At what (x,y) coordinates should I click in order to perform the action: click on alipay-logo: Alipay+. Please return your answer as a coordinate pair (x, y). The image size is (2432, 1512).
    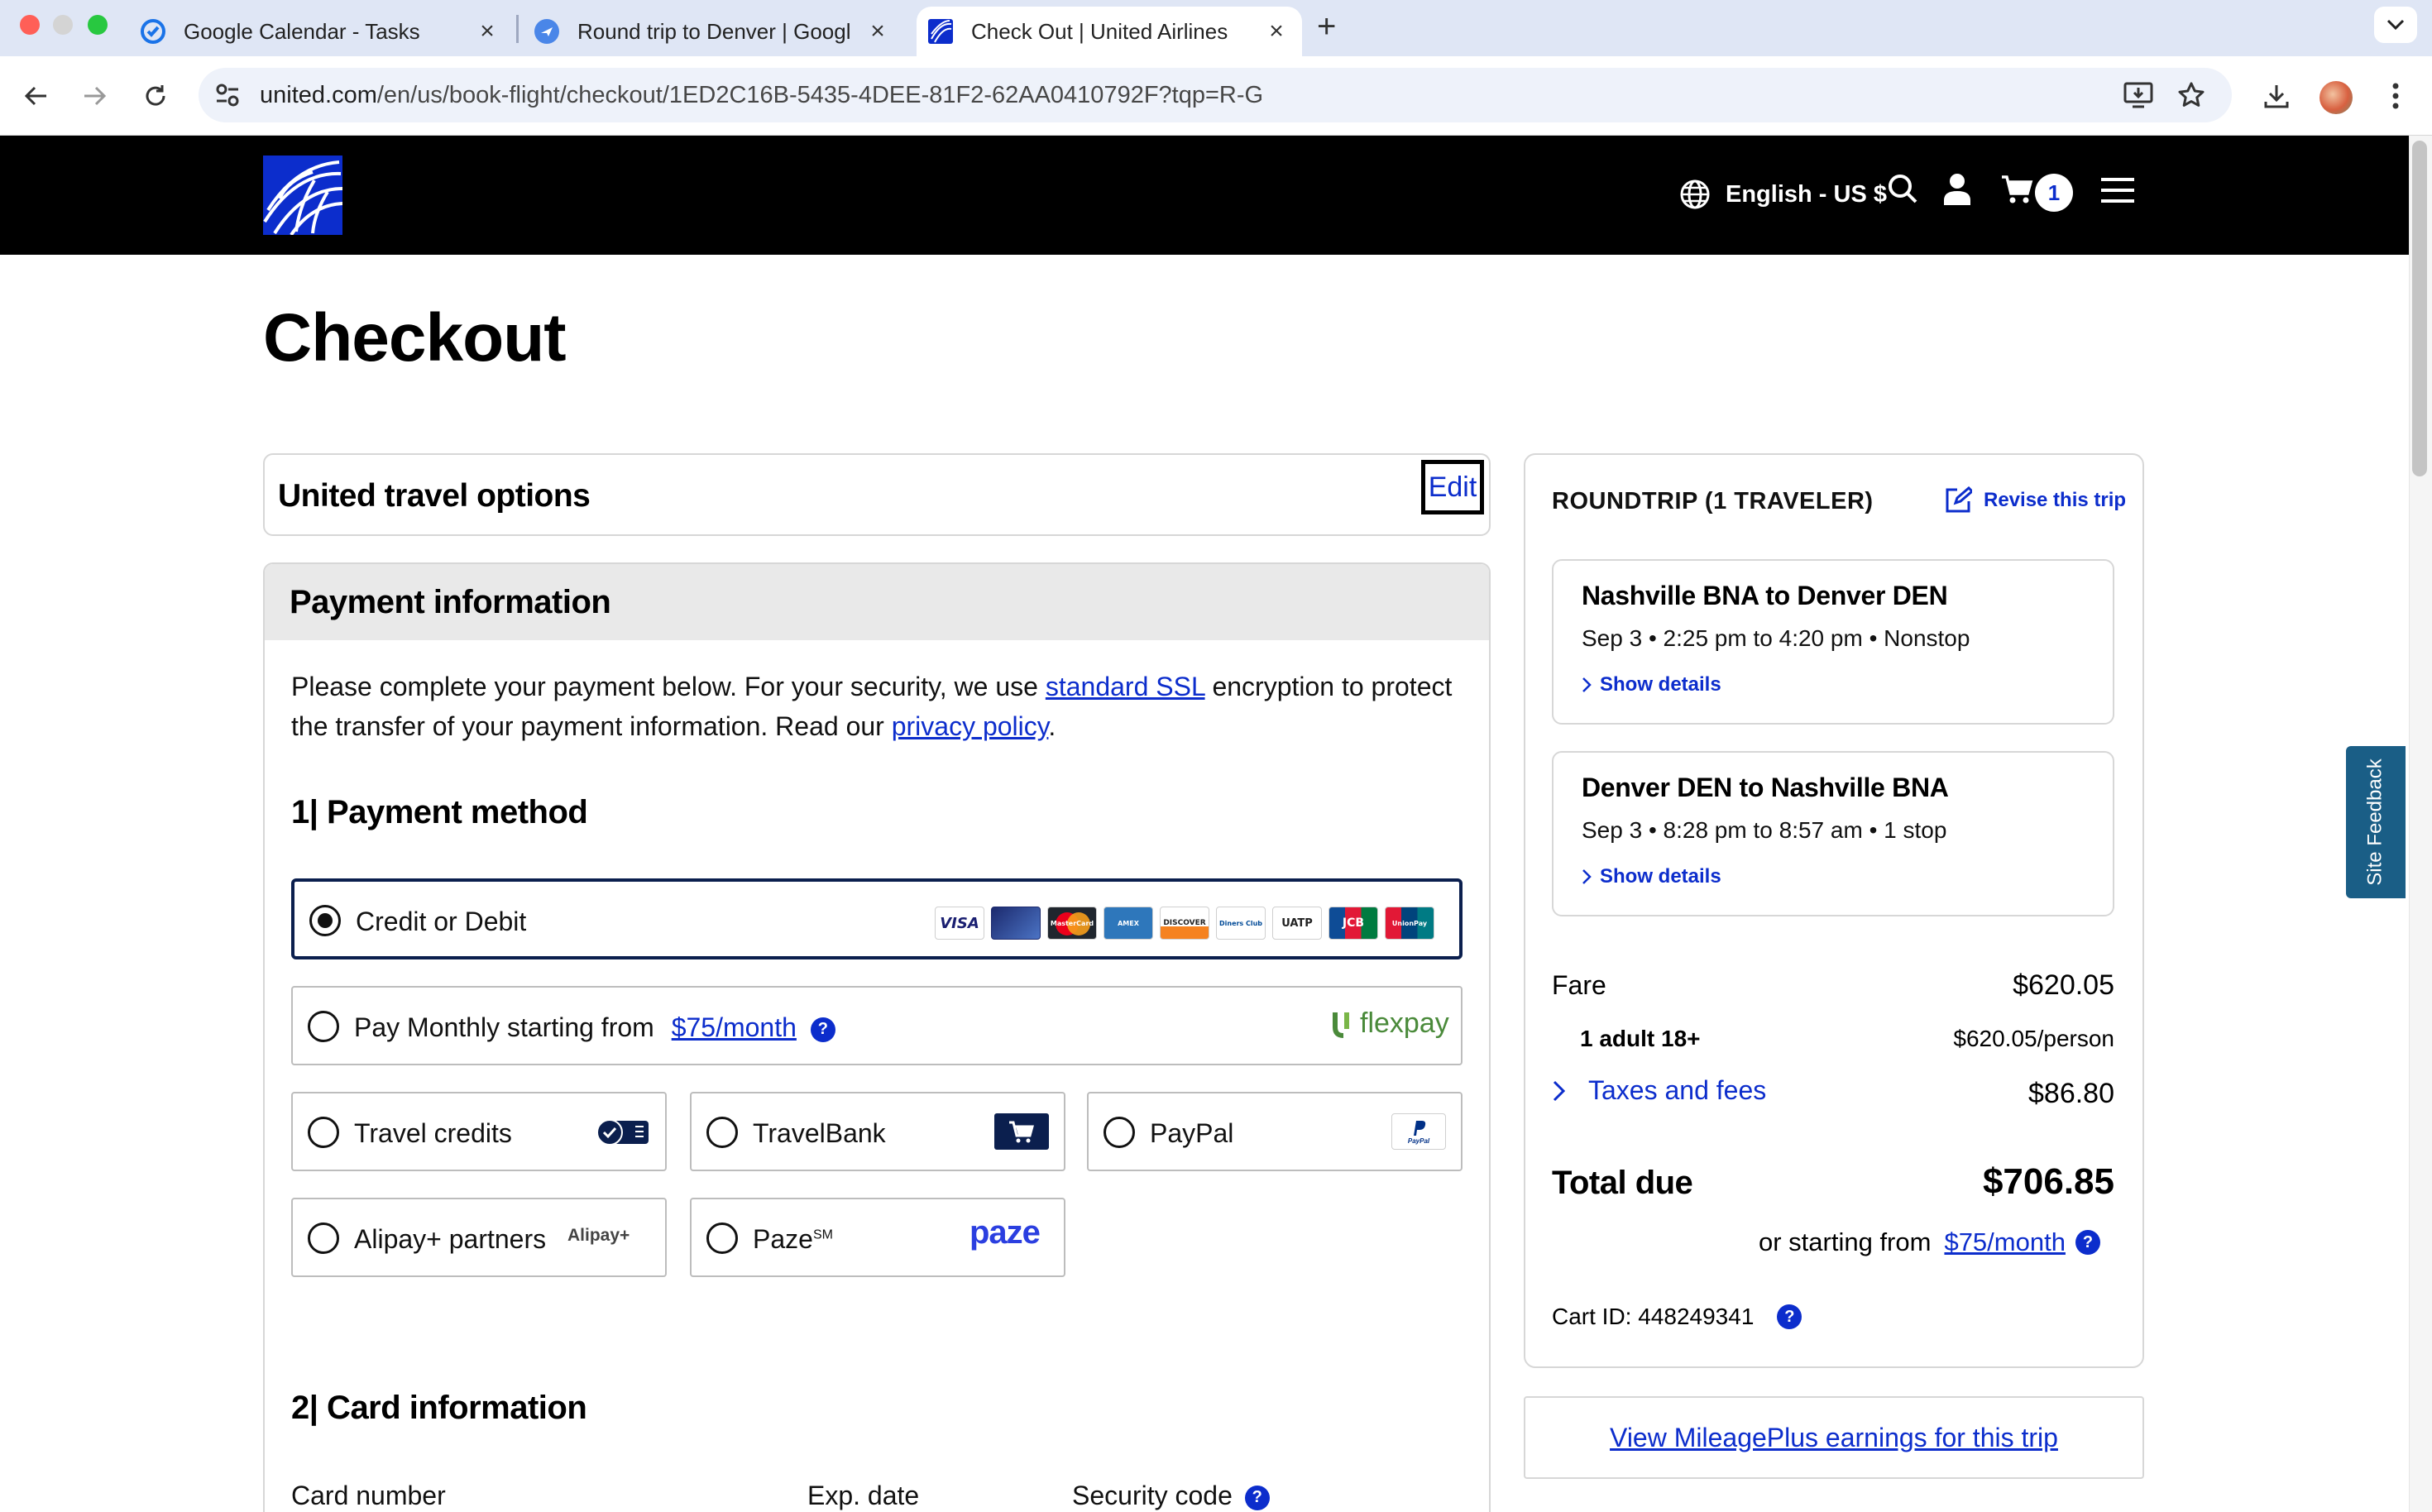
    Looking at the image, I should click on (598, 1236).